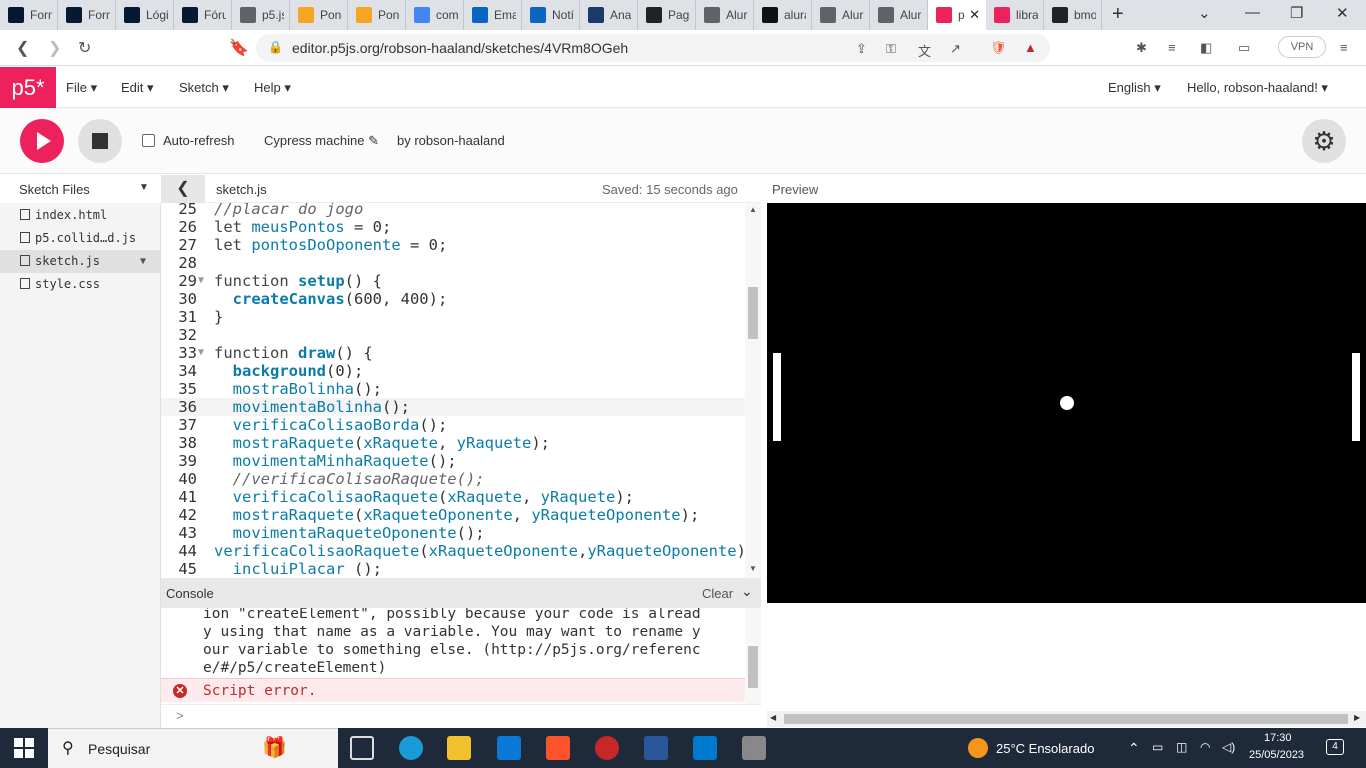  What do you see at coordinates (204, 88) in the screenshot?
I see `menu-sketch: Sketch ▾` at bounding box center [204, 88].